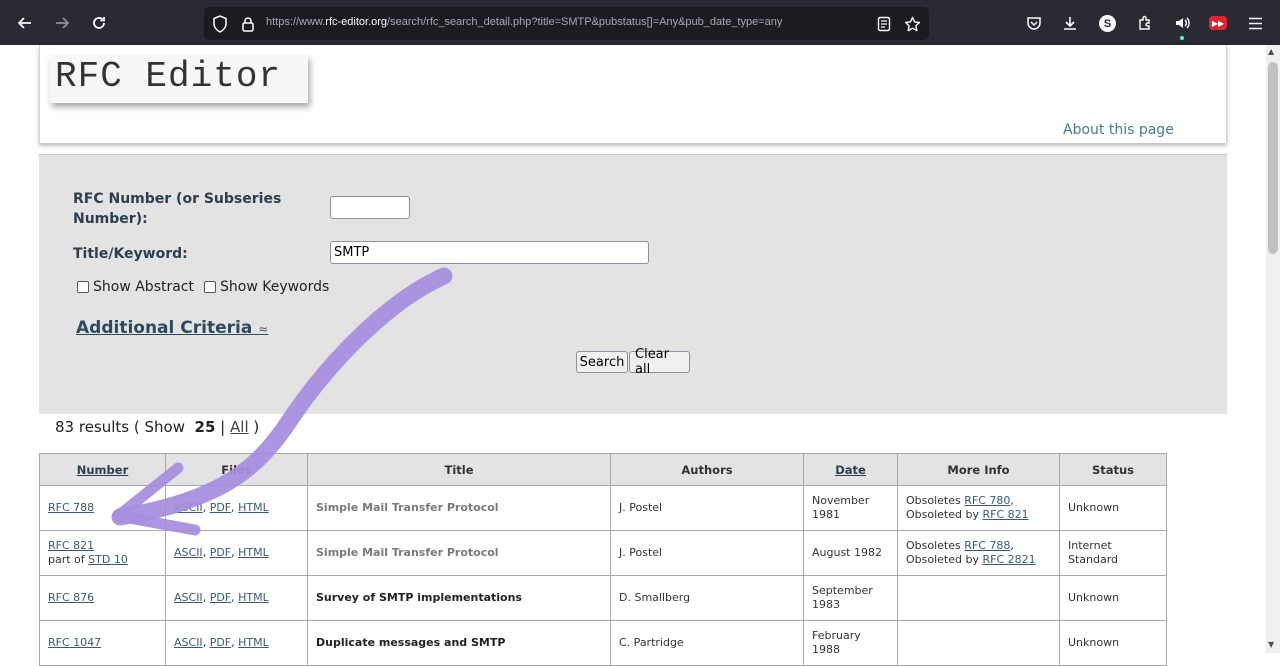 This screenshot has width=1280, height=666. Describe the element at coordinates (459, 469) in the screenshot. I see `column-title: Title` at that location.